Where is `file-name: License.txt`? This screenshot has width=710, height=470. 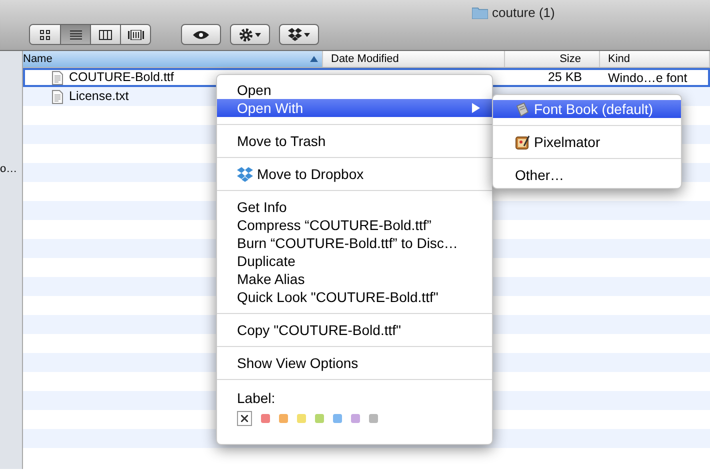
file-name: License.txt is located at coordinates (99, 97).